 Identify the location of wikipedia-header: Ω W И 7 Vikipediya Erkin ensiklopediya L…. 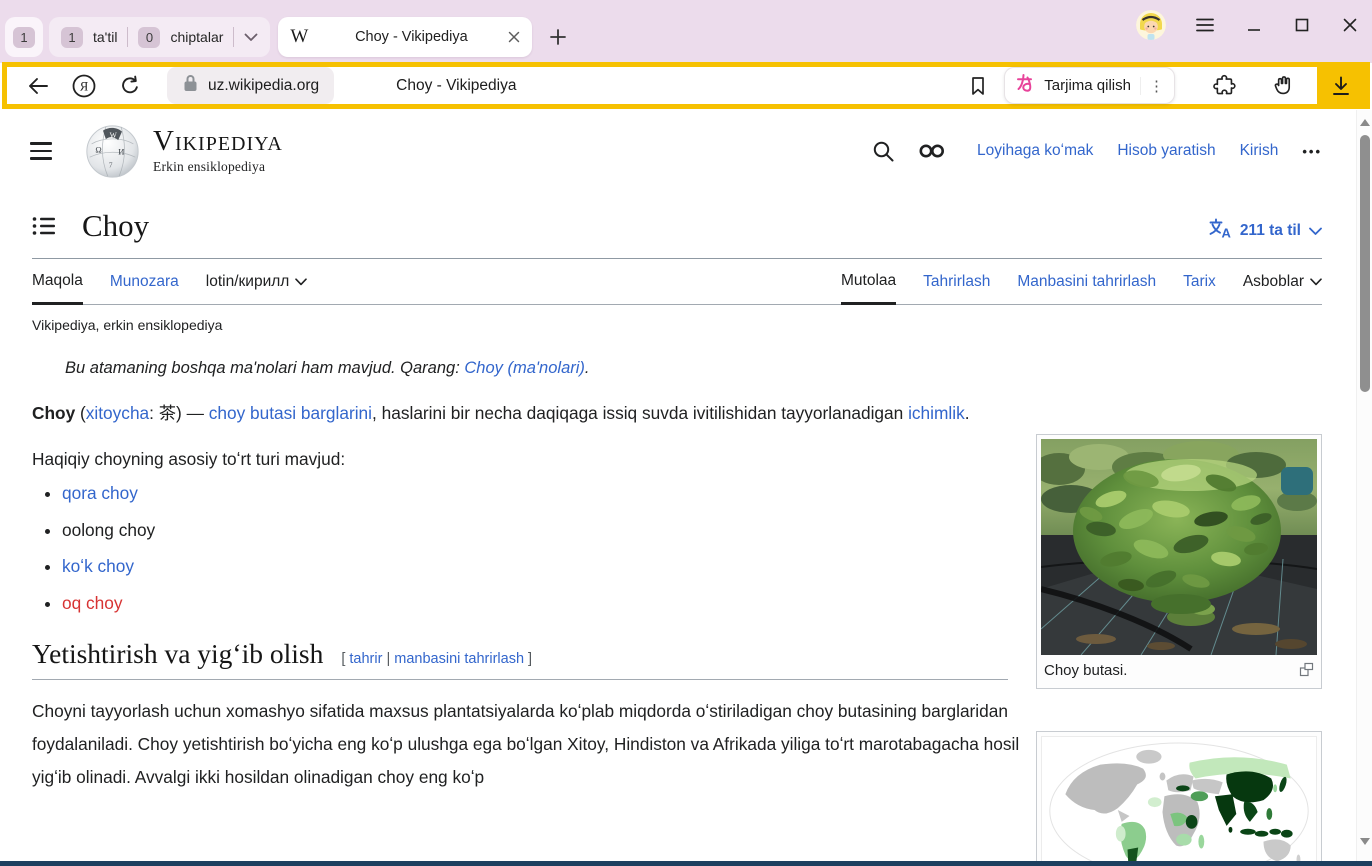
(678, 149).